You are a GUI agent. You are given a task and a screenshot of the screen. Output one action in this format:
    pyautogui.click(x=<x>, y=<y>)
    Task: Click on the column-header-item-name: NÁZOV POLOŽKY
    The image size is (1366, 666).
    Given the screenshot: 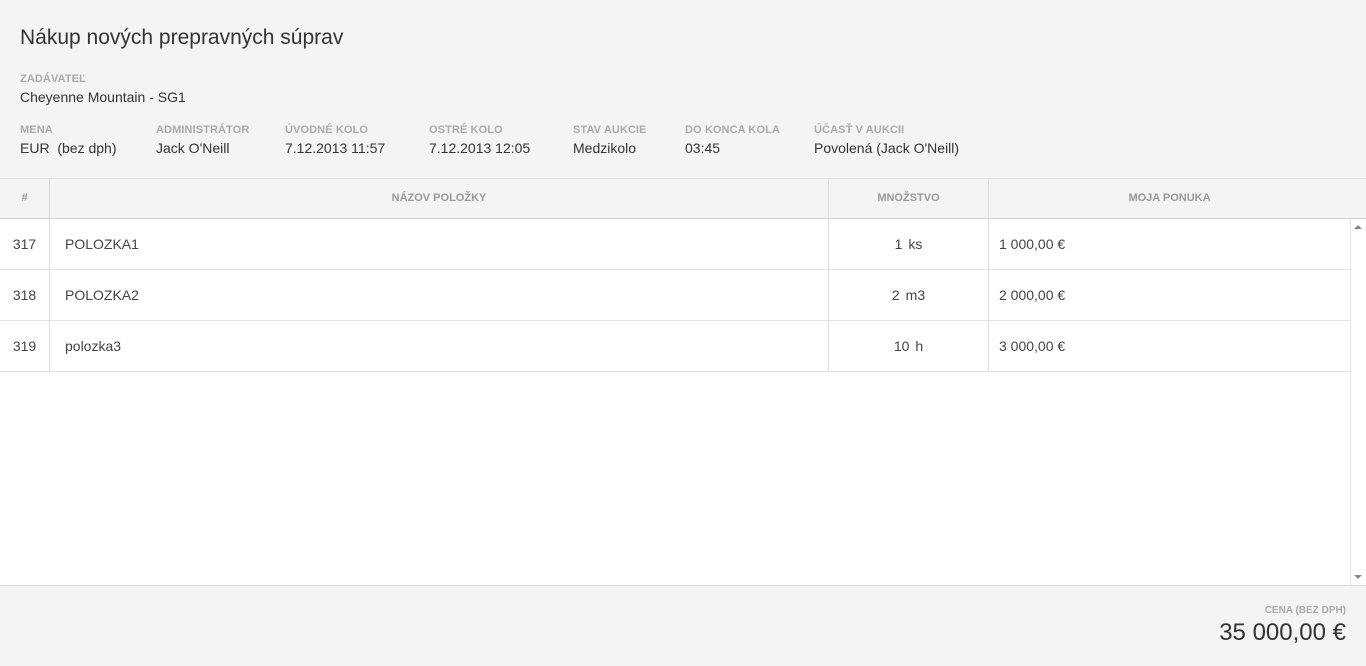 What is the action you would take?
    pyautogui.click(x=439, y=198)
    